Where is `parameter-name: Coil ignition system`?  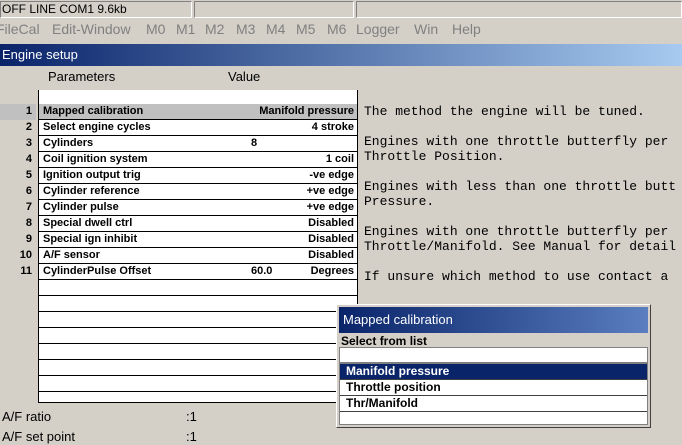 parameter-name: Coil ignition system is located at coordinates (95, 159).